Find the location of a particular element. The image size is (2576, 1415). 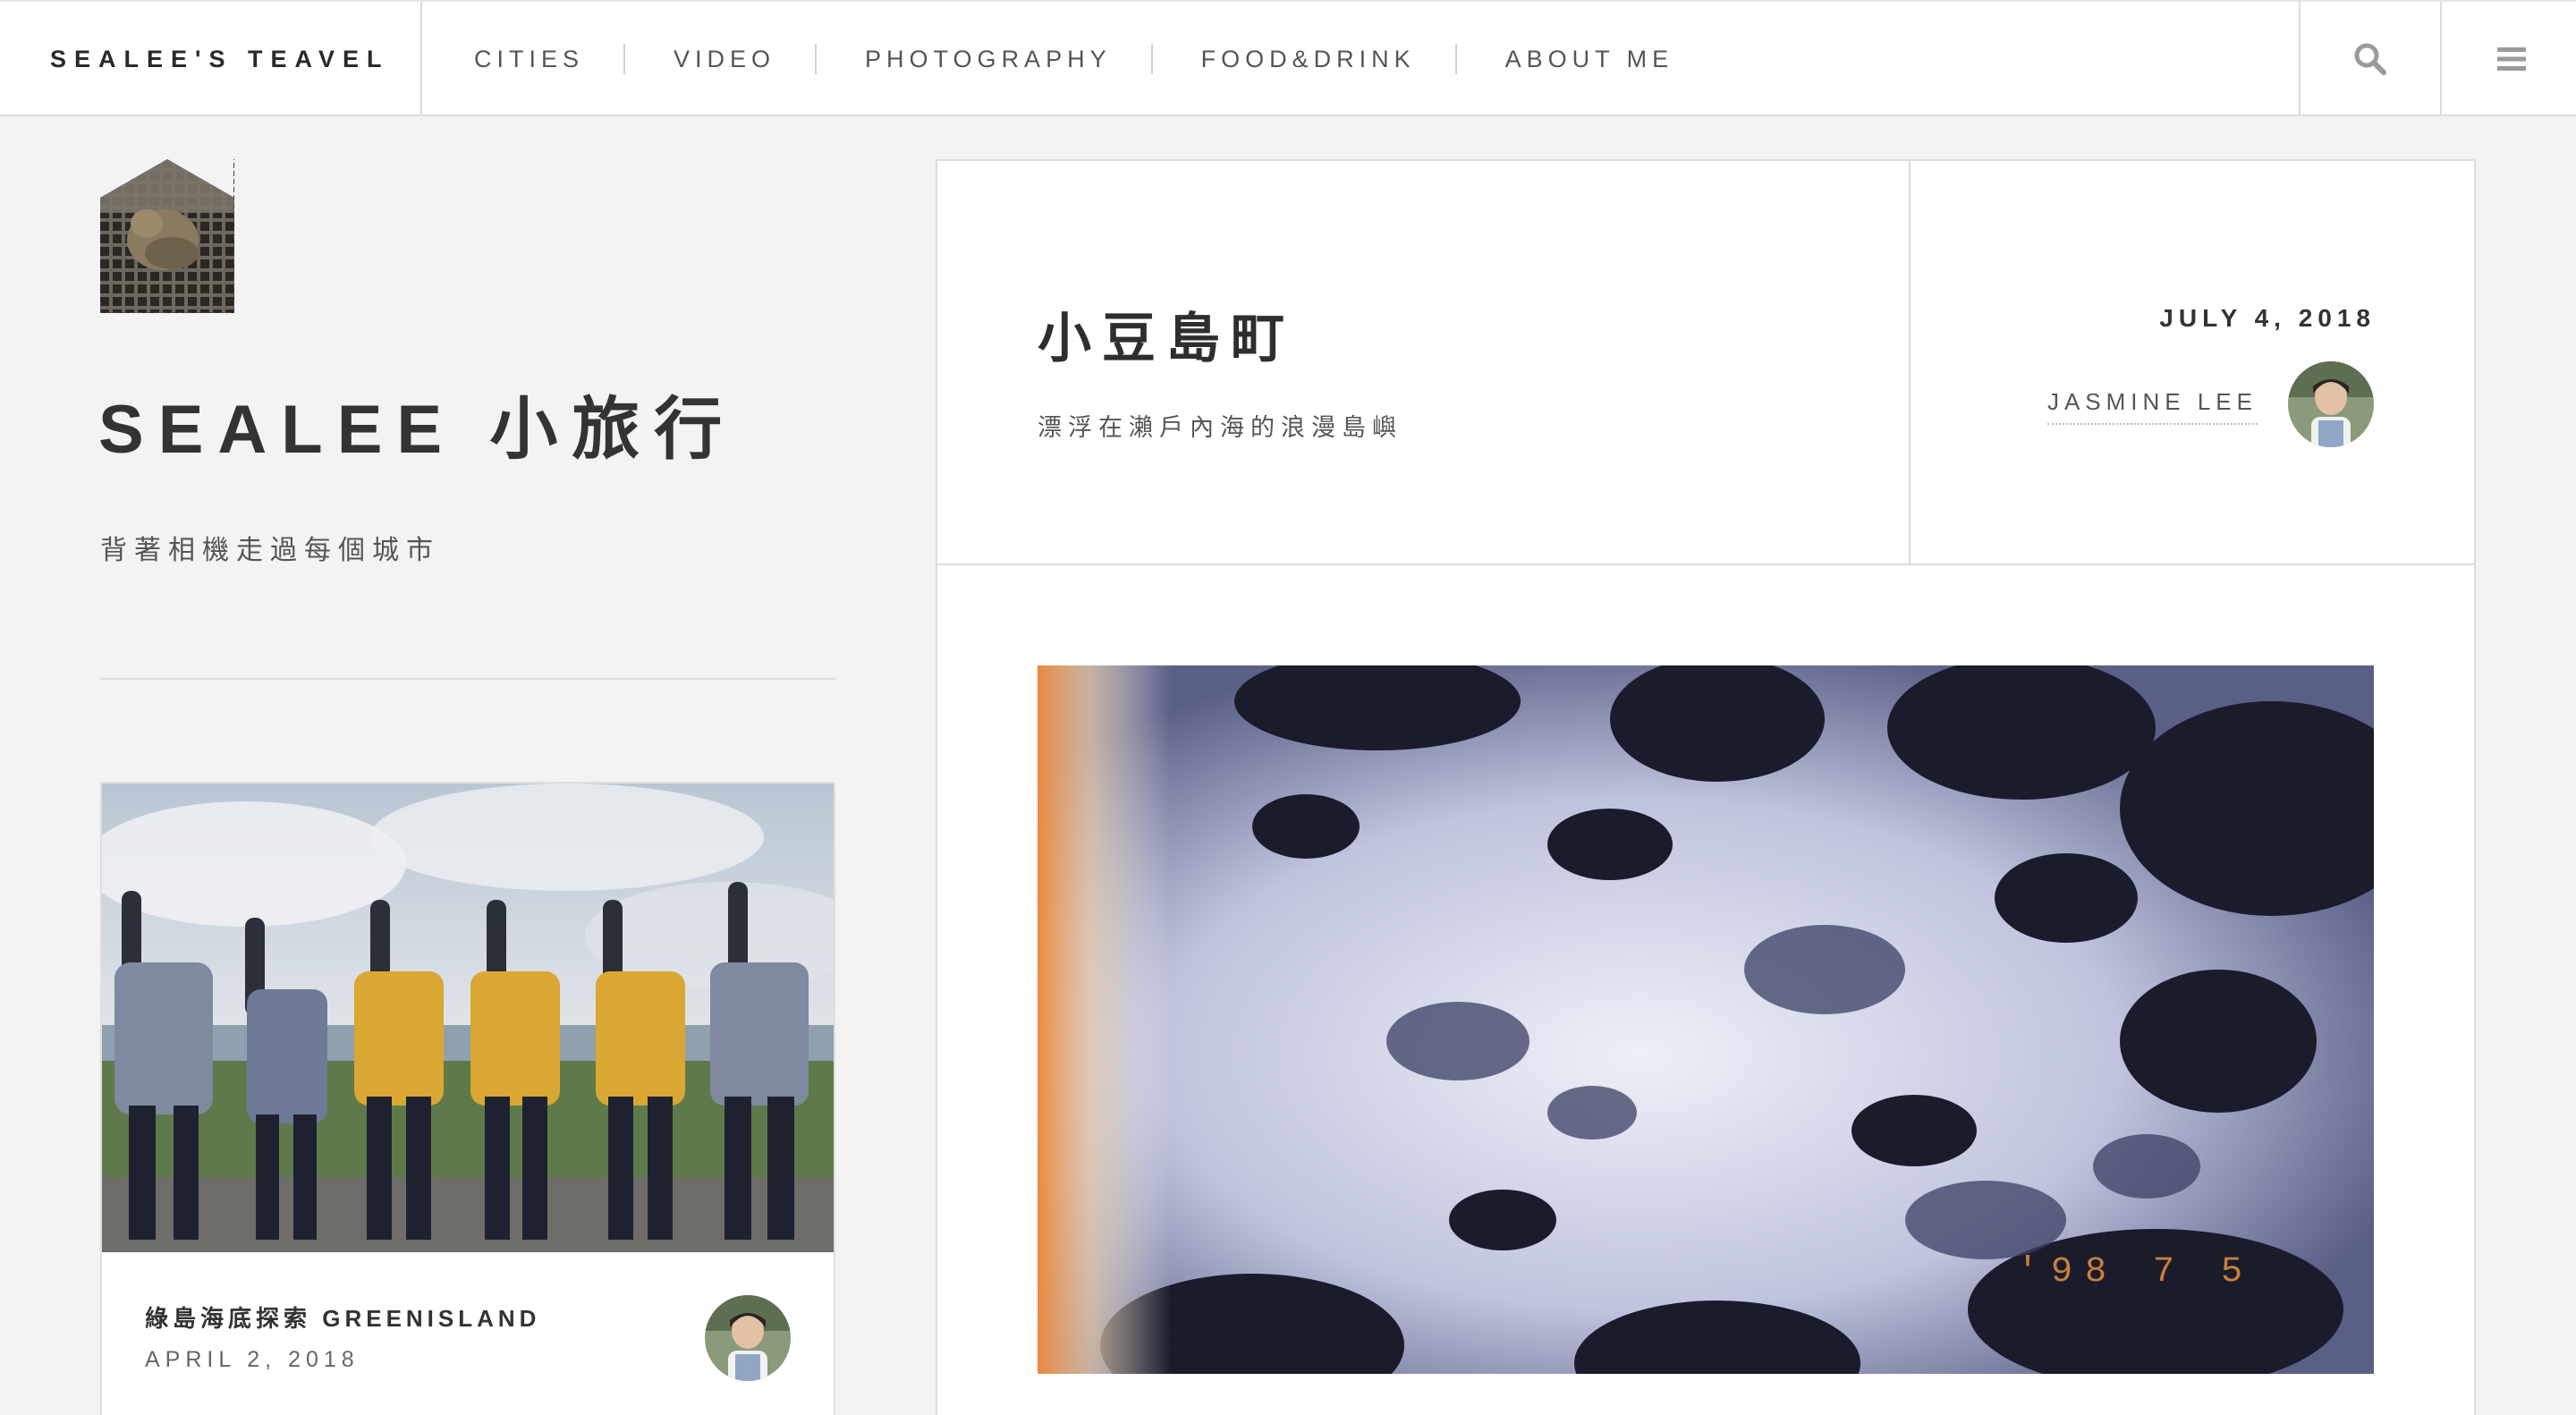

site-logo-avatar is located at coordinates (167, 237).